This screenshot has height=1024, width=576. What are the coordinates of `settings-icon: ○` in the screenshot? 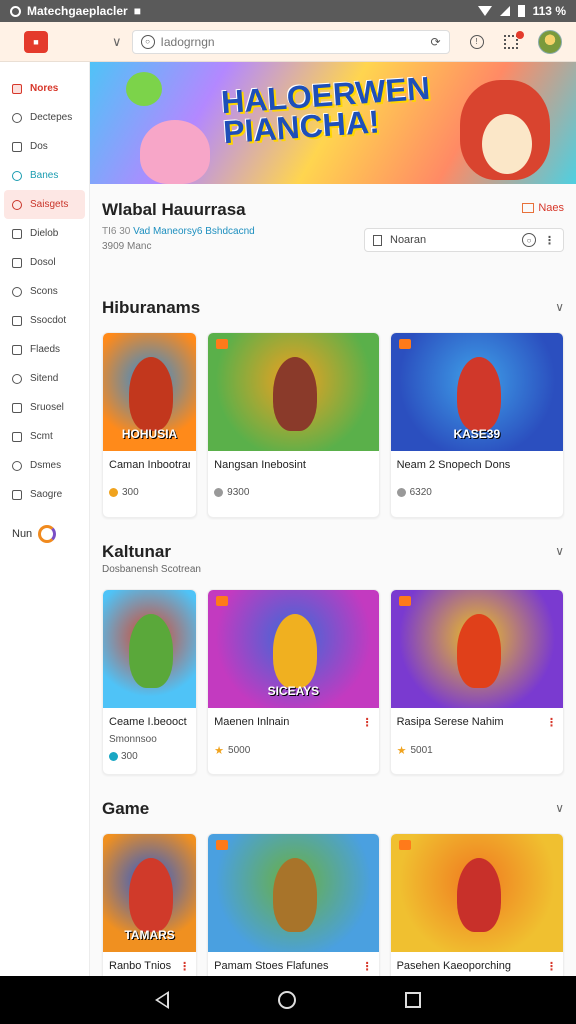 It's located at (529, 240).